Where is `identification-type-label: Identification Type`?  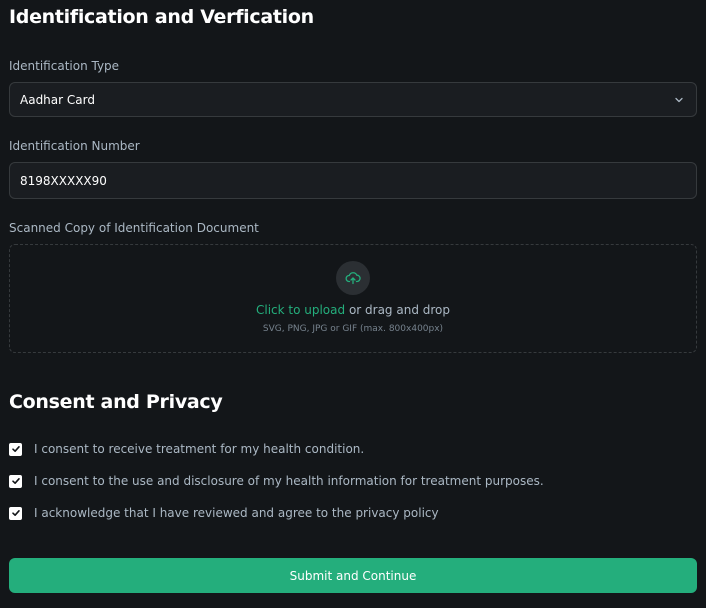 identification-type-label: Identification Type is located at coordinates (64, 66).